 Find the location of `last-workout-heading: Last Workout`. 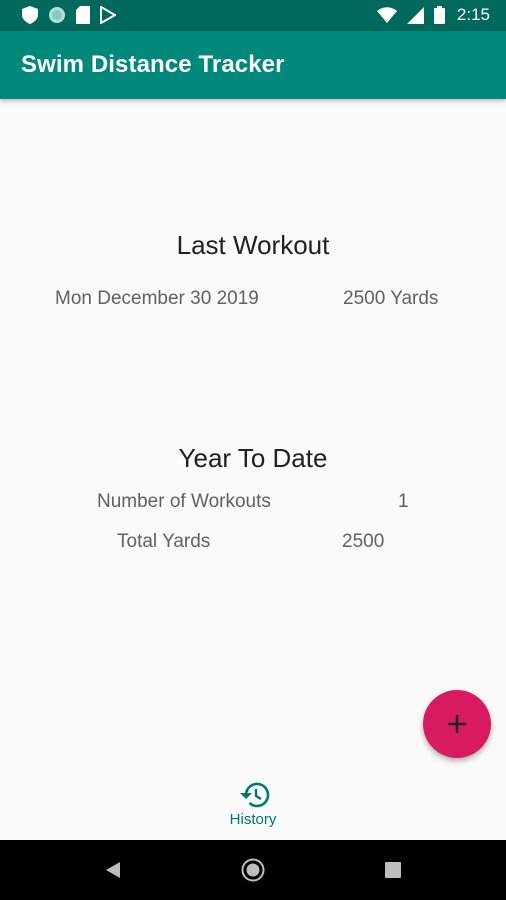

last-workout-heading: Last Workout is located at coordinates (253, 245).